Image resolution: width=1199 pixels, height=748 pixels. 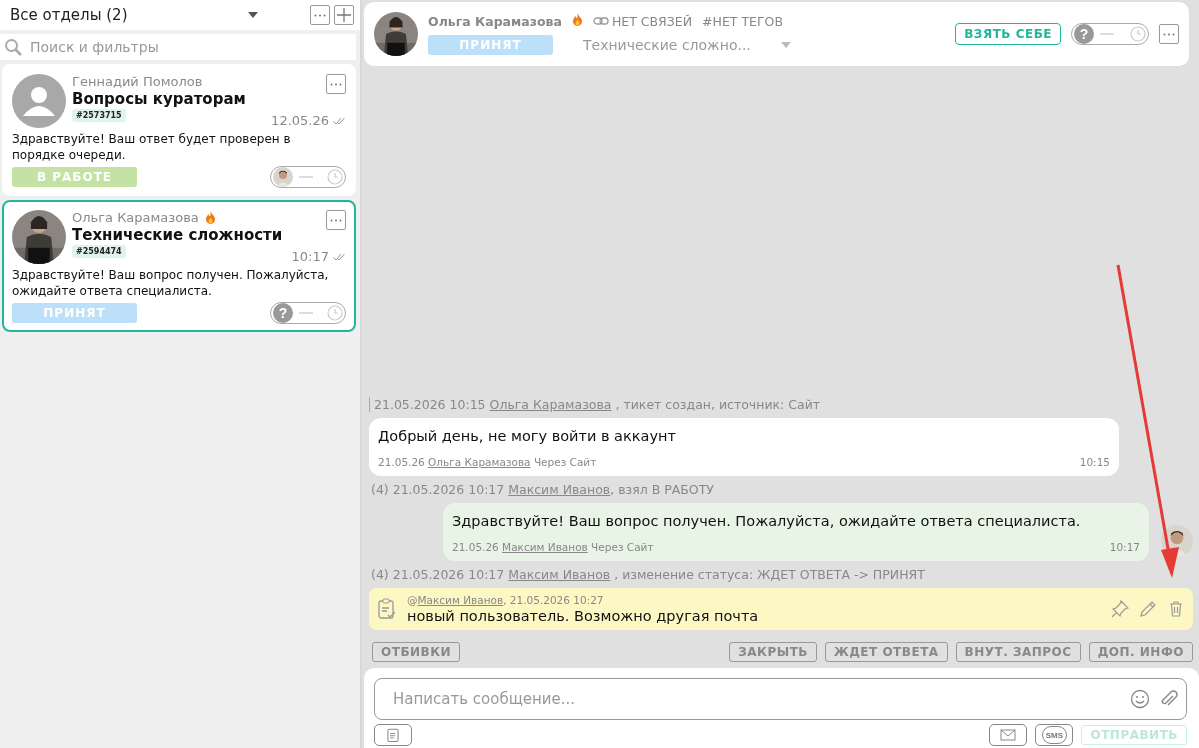 I want to click on message-time: 10:17, so click(x=1124, y=547).